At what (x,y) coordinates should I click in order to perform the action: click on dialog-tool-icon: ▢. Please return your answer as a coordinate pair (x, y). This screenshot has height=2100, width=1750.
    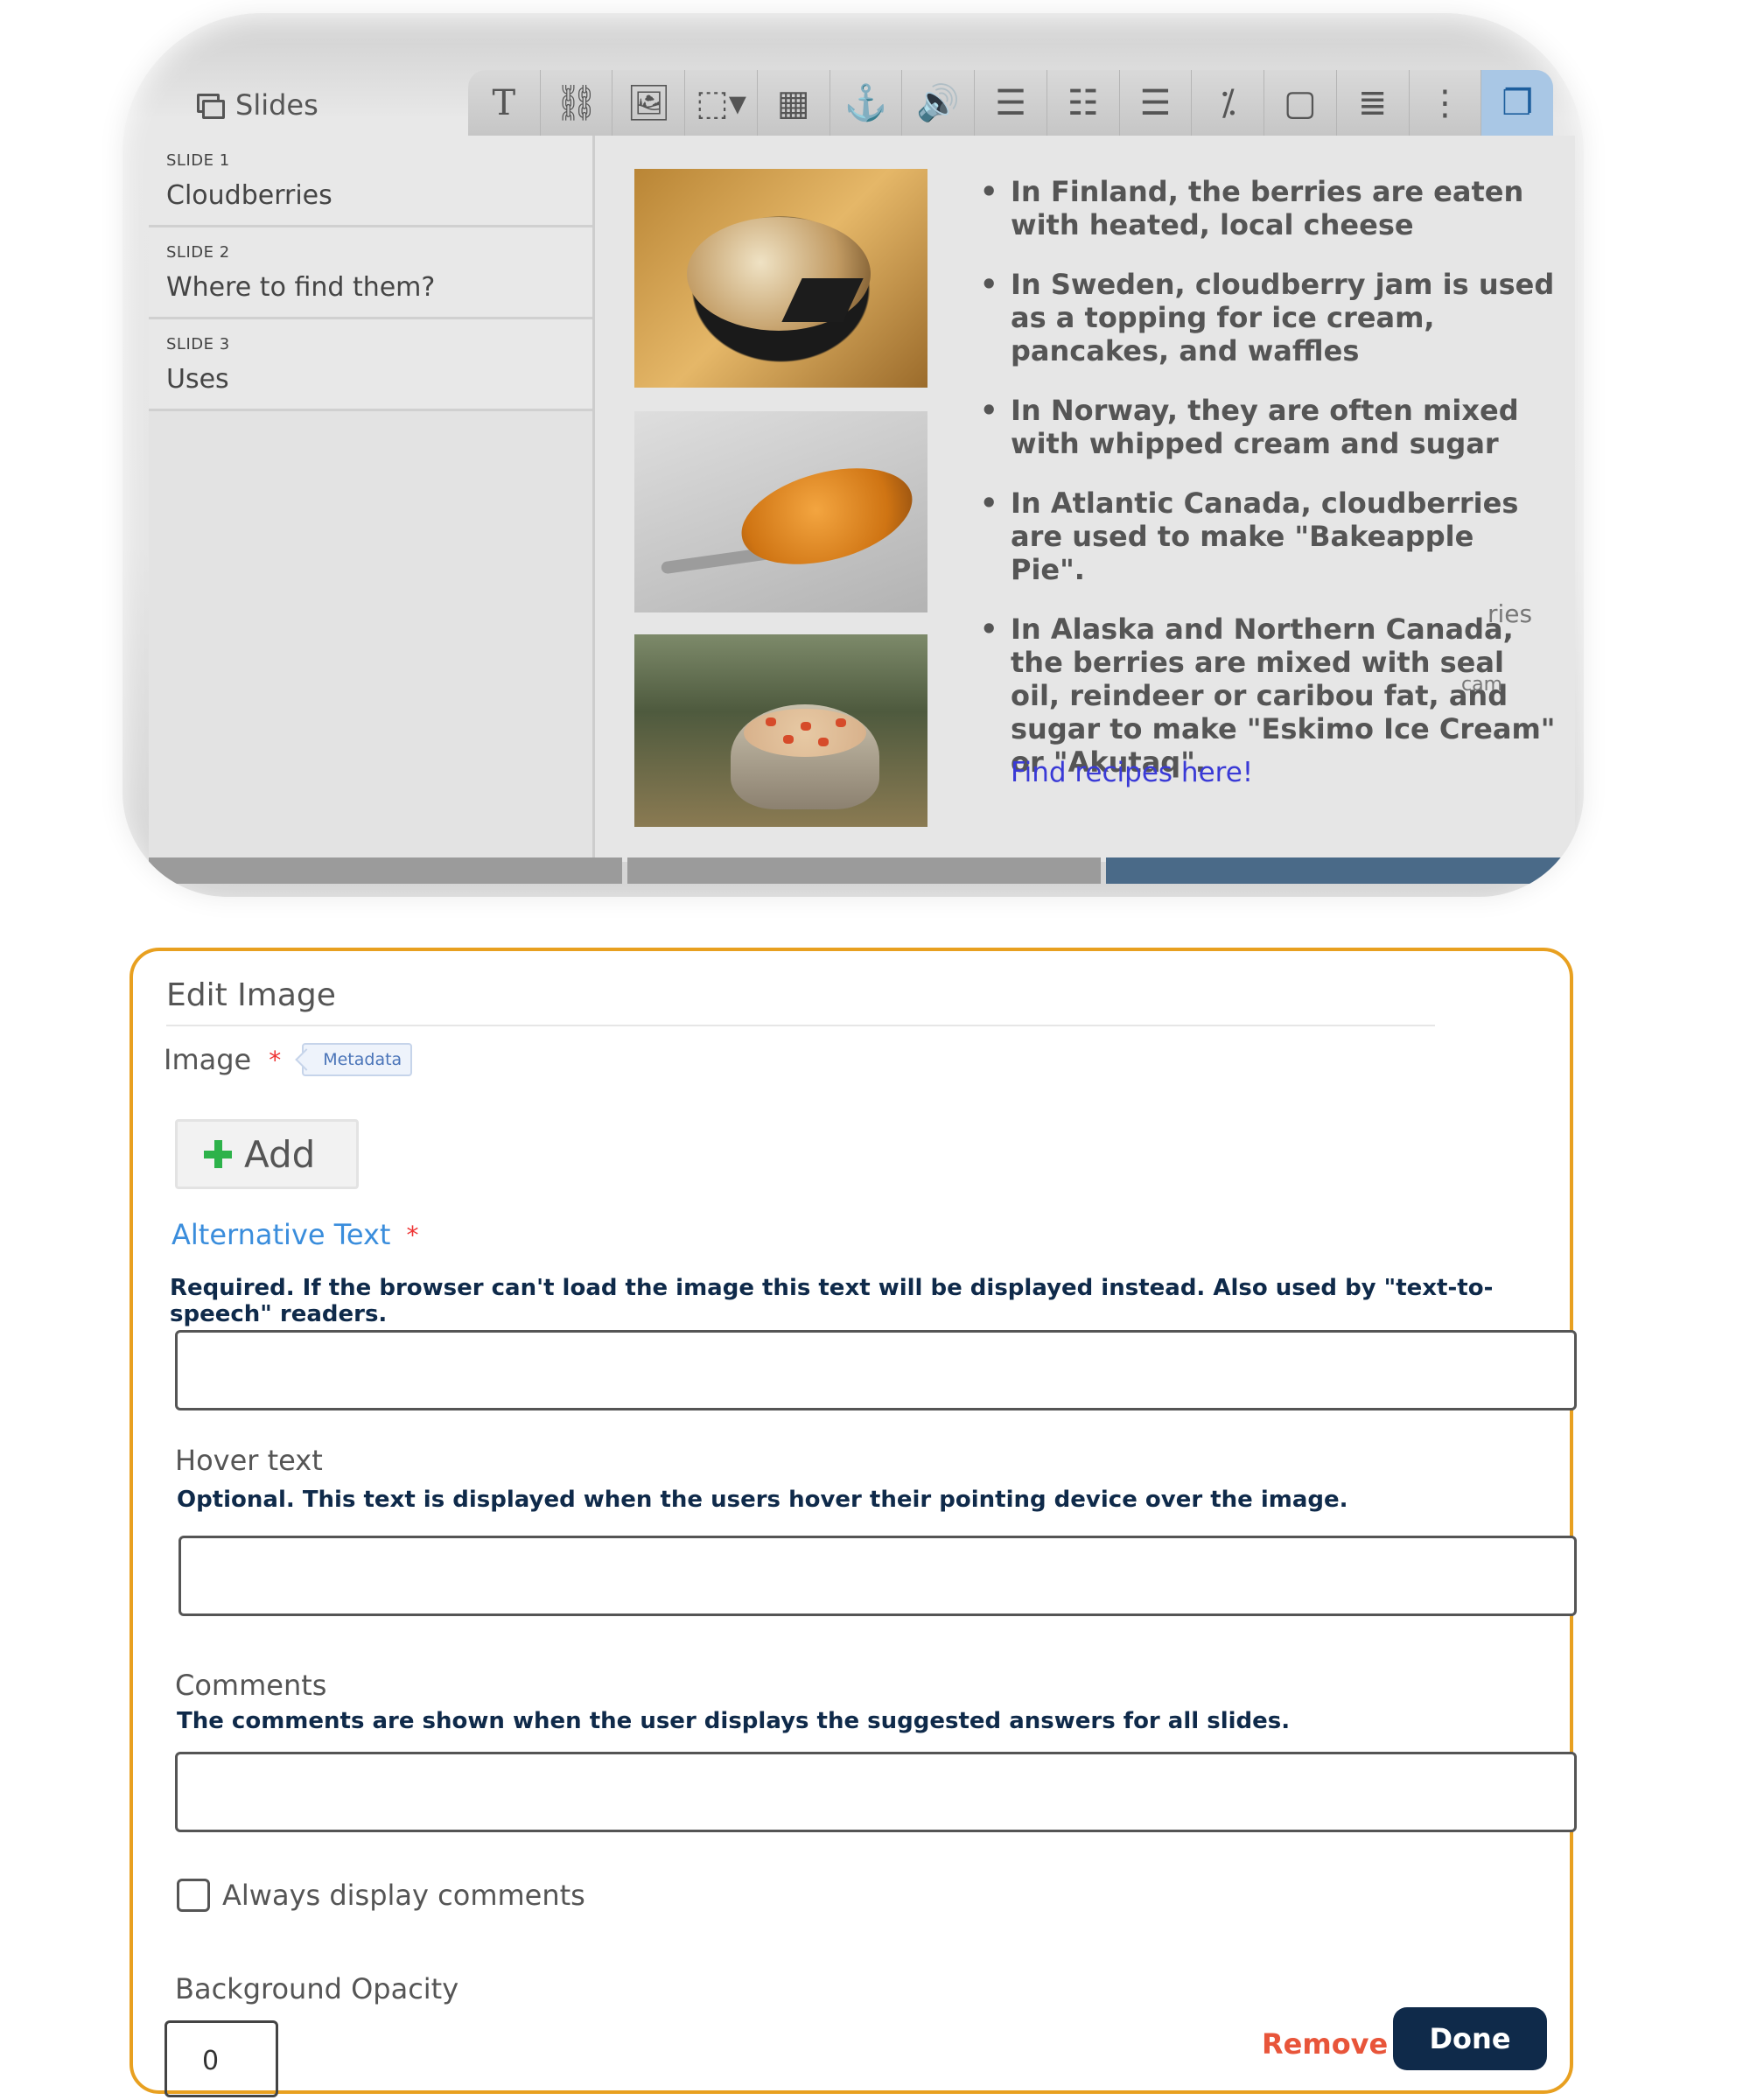
    Looking at the image, I should click on (1300, 103).